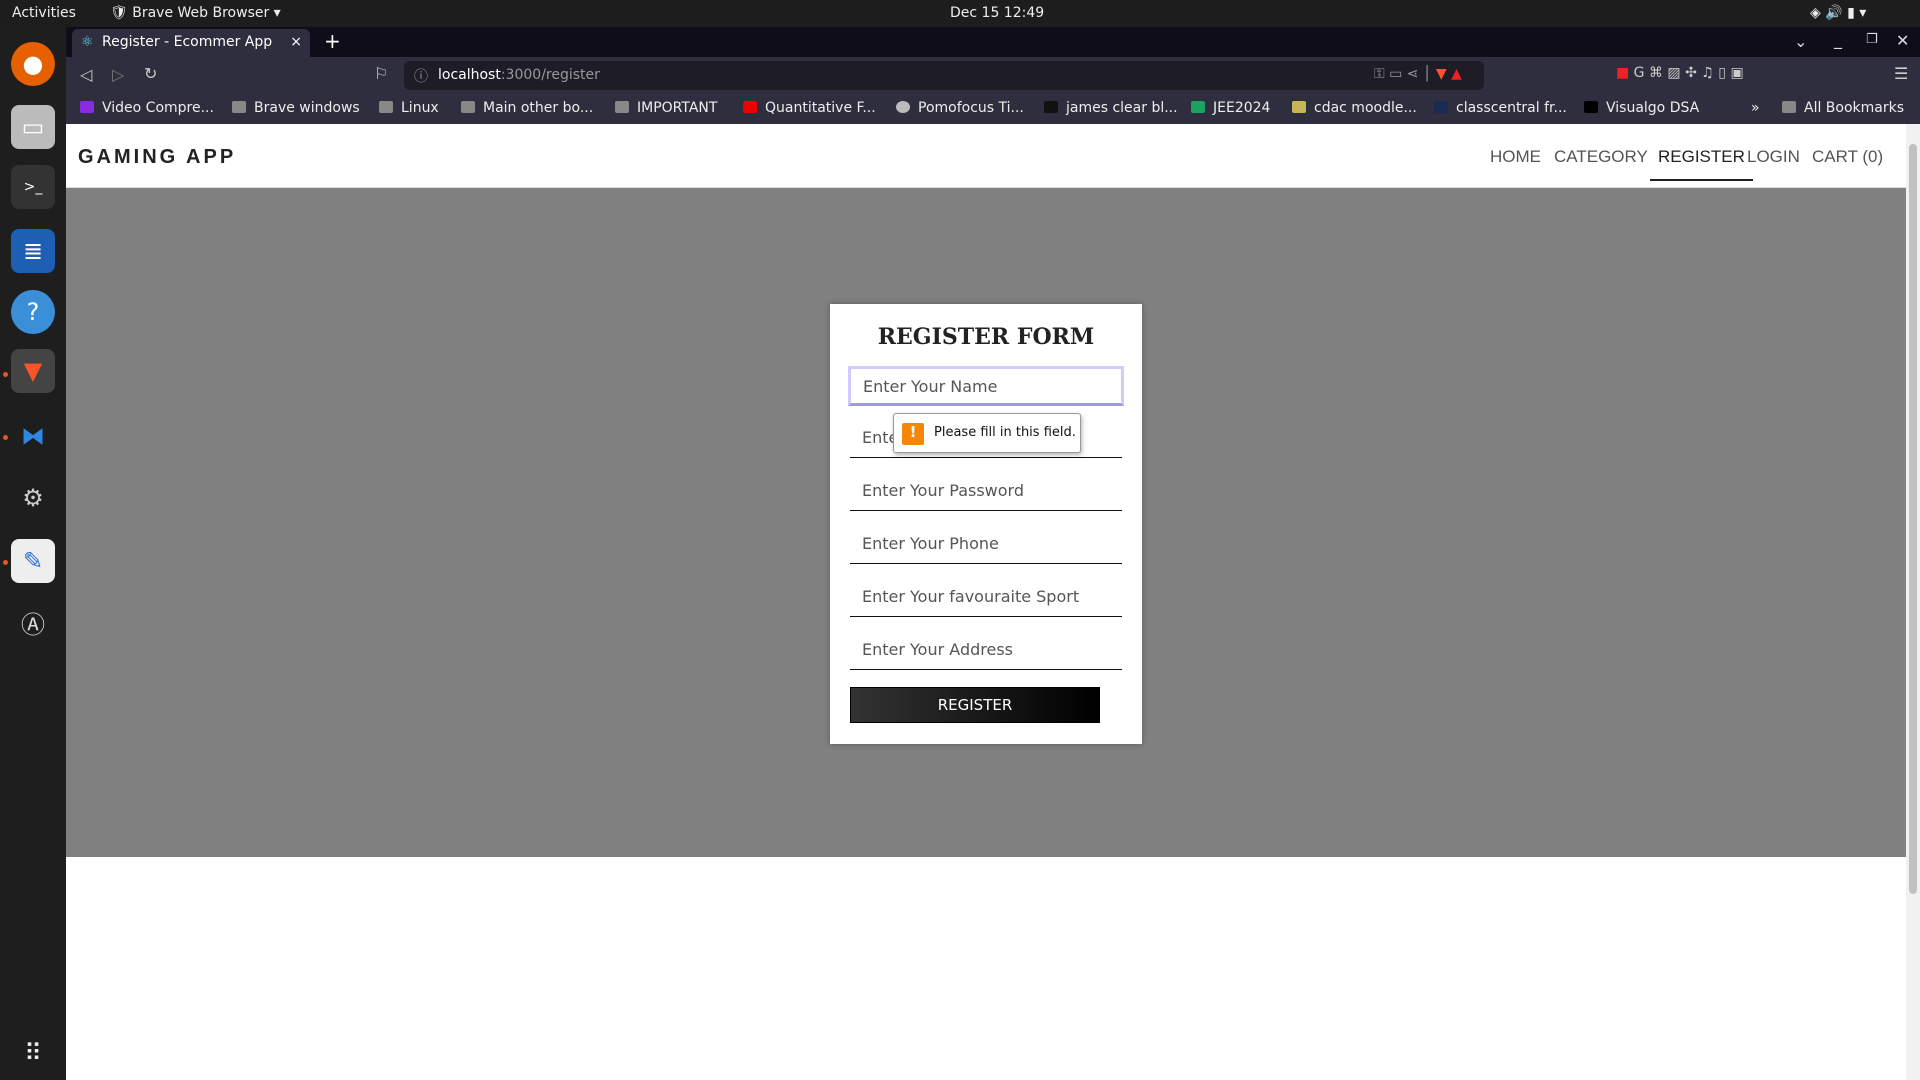  Describe the element at coordinates (33, 436) in the screenshot. I see `vscode-icon: ⧓` at that location.